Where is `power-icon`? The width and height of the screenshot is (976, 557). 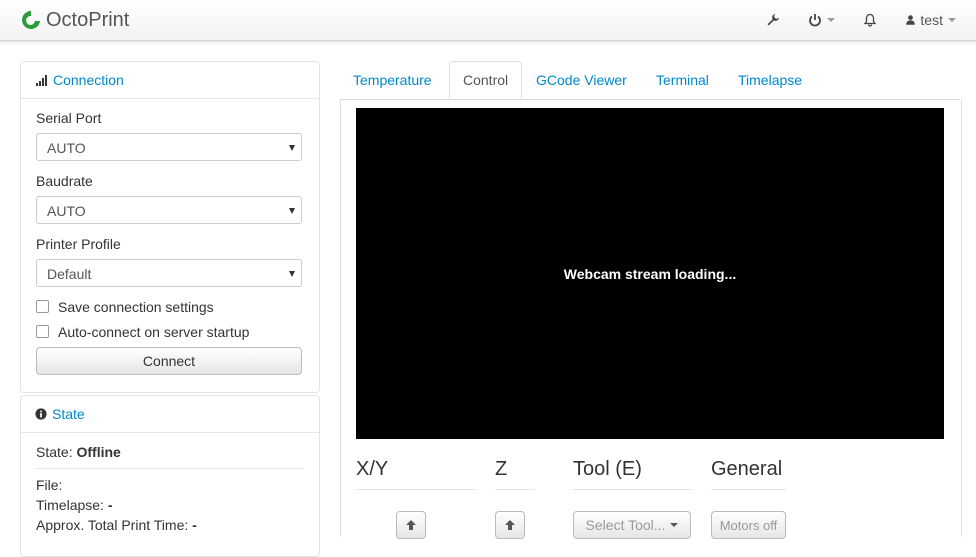 power-icon is located at coordinates (815, 20).